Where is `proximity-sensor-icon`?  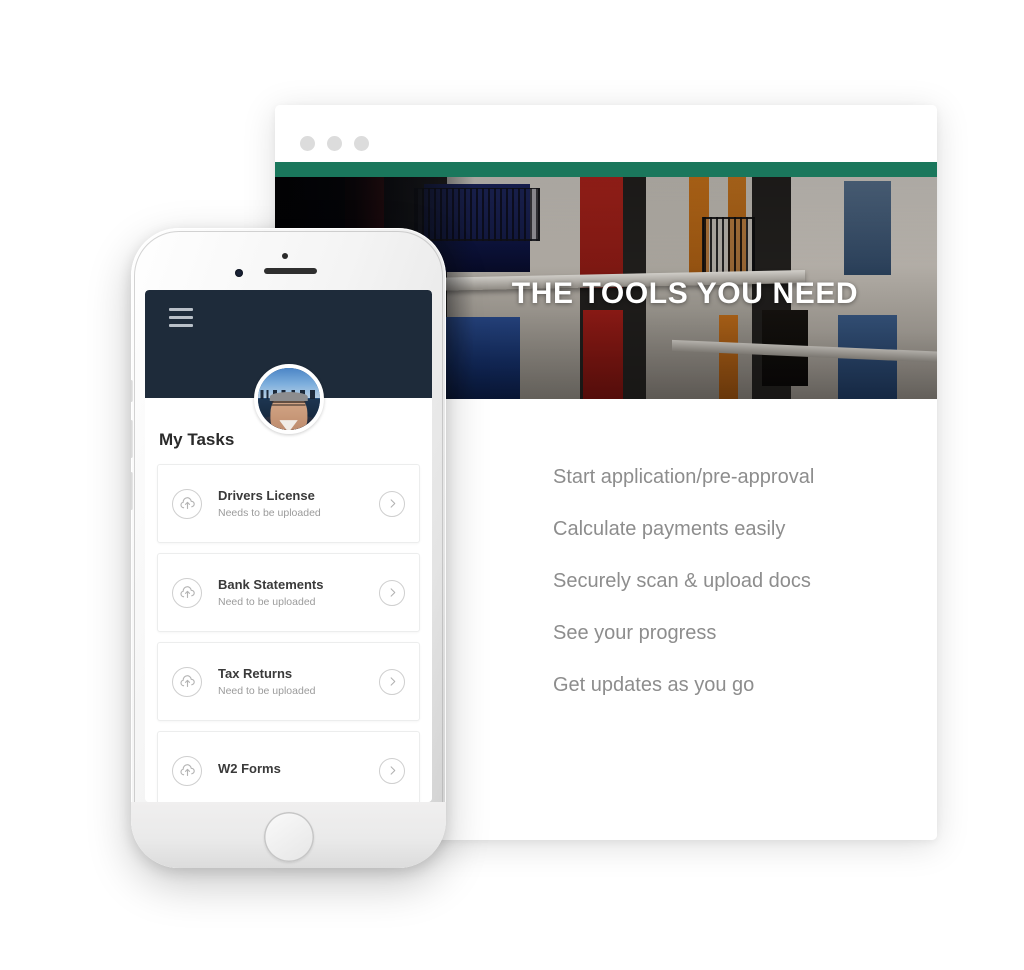
proximity-sensor-icon is located at coordinates (285, 256).